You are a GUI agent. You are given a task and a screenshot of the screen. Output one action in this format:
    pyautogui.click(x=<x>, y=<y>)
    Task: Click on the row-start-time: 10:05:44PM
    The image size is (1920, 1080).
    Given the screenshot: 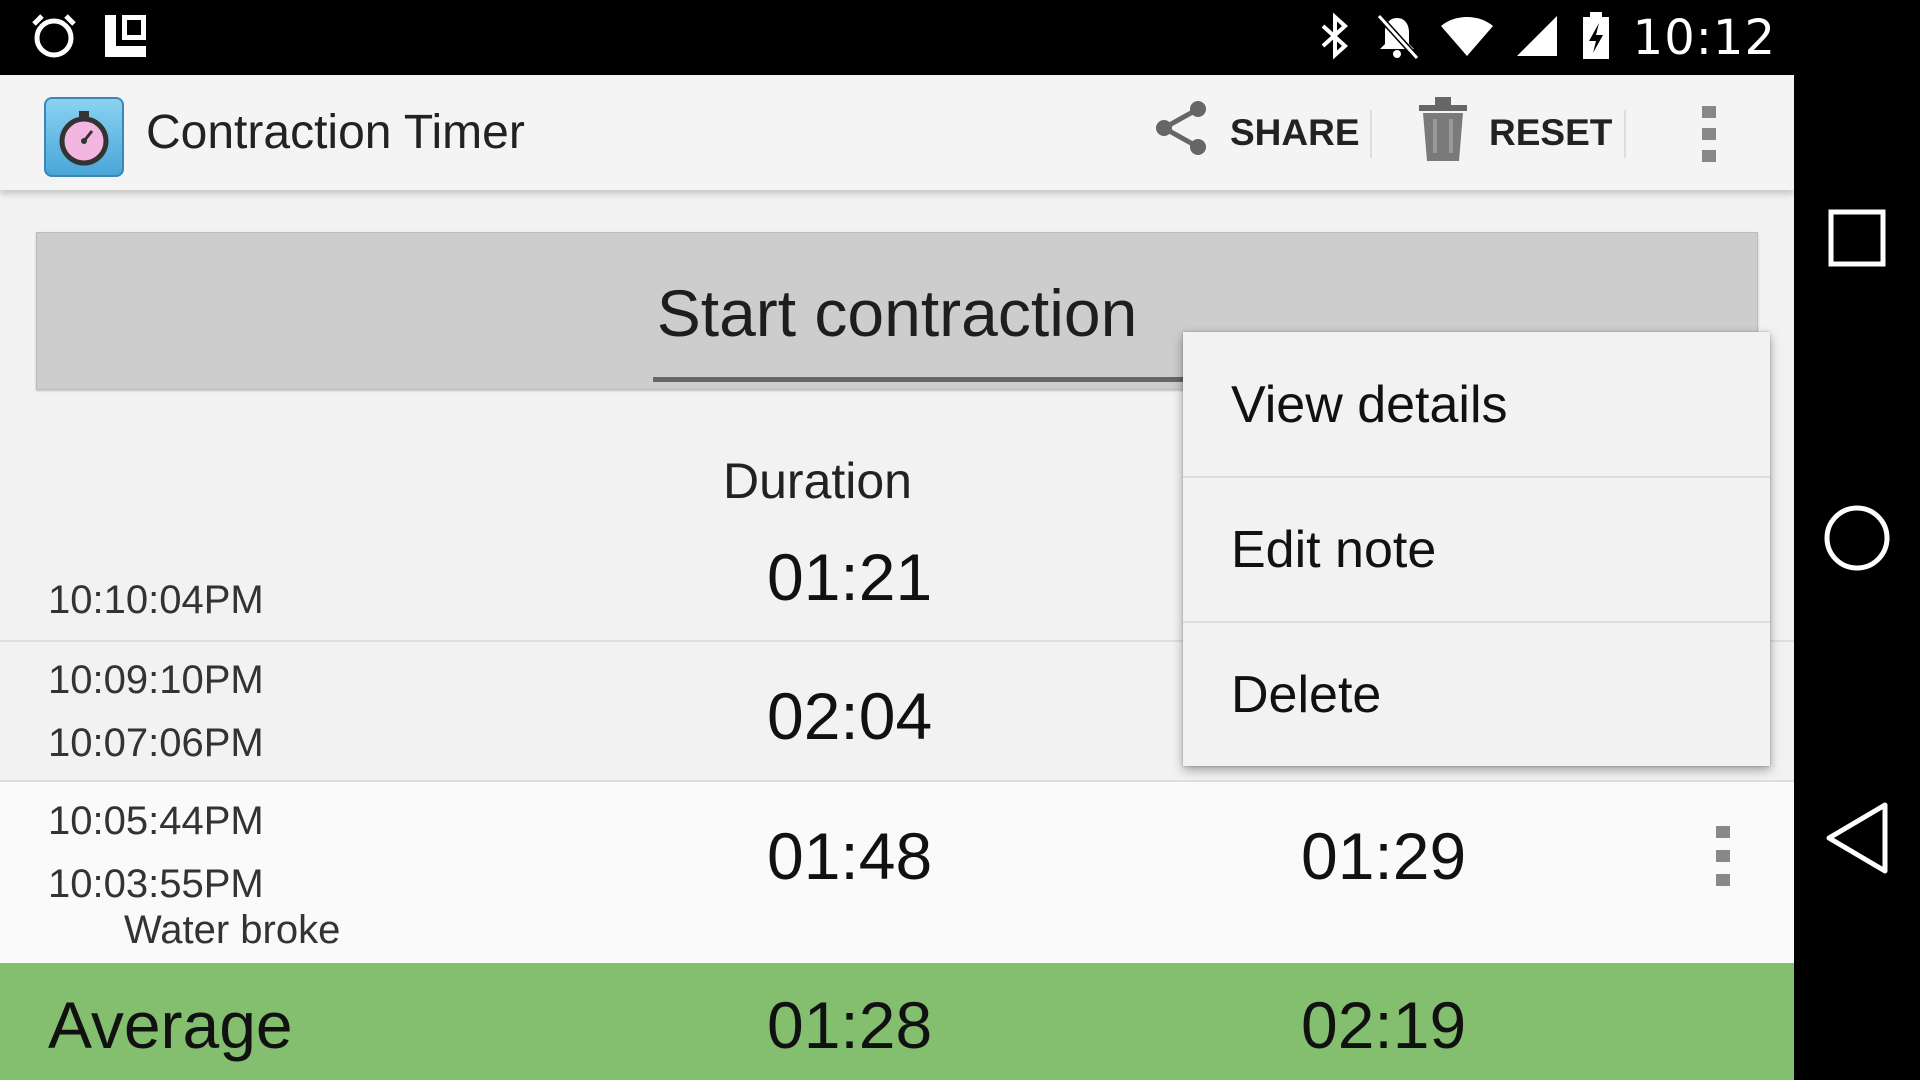 What is the action you would take?
    pyautogui.click(x=156, y=821)
    